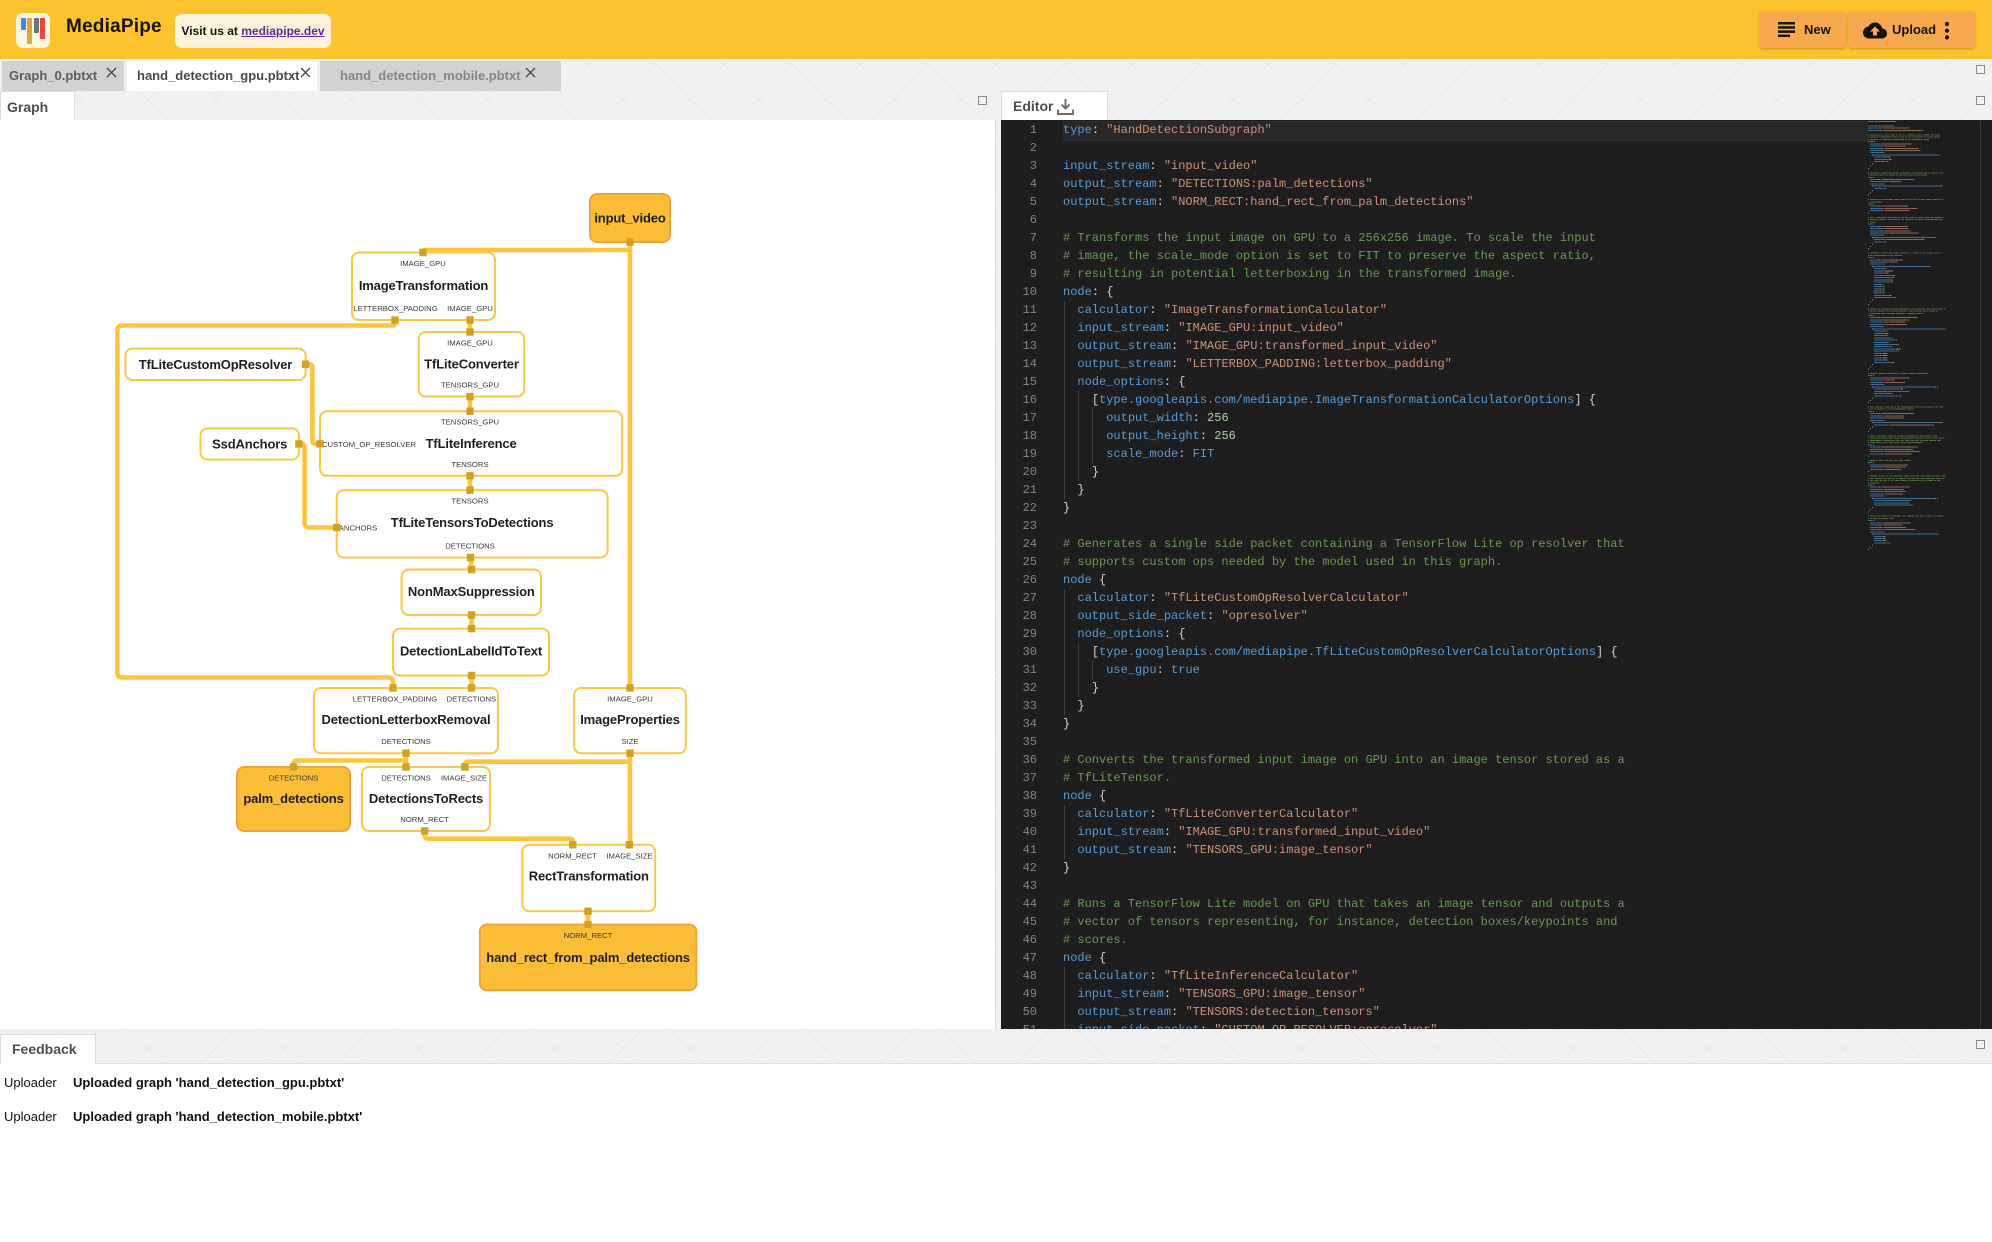  Describe the element at coordinates (426, 798) in the screenshot. I see `svg-text: DetectionsToRects` at that location.